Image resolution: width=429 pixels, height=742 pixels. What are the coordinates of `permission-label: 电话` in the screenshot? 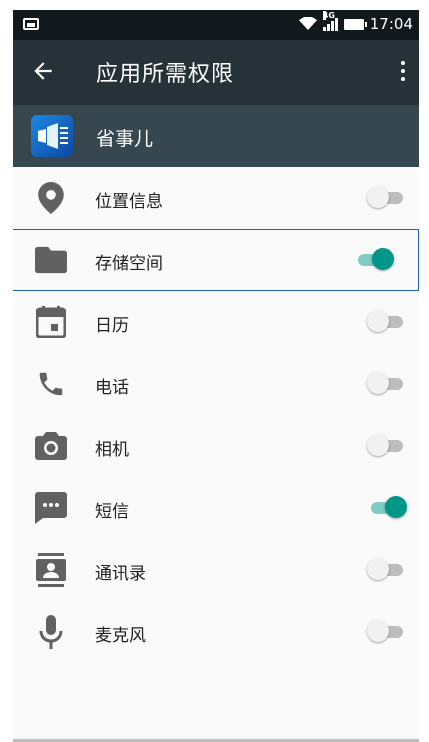 It's located at (112, 388).